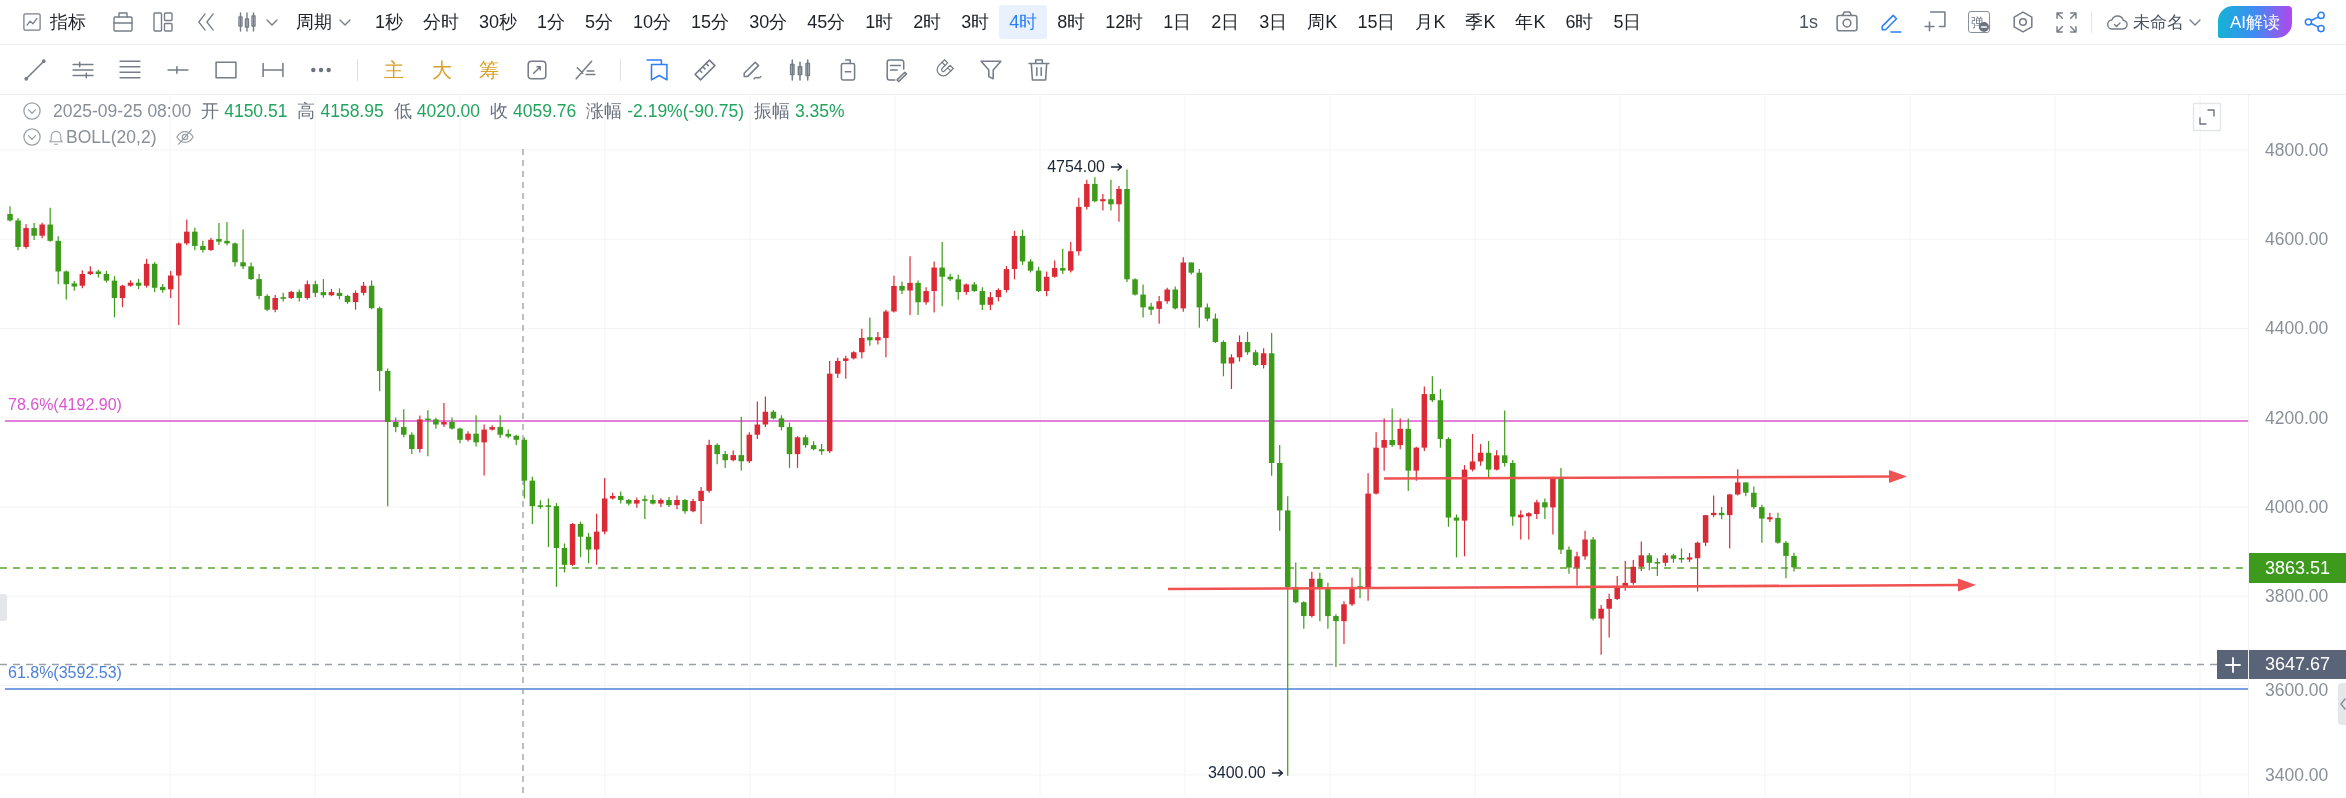 Image resolution: width=2346 pixels, height=798 pixels. What do you see at coordinates (352, 111) in the screenshot?
I see `field-value: 4158.95` at bounding box center [352, 111].